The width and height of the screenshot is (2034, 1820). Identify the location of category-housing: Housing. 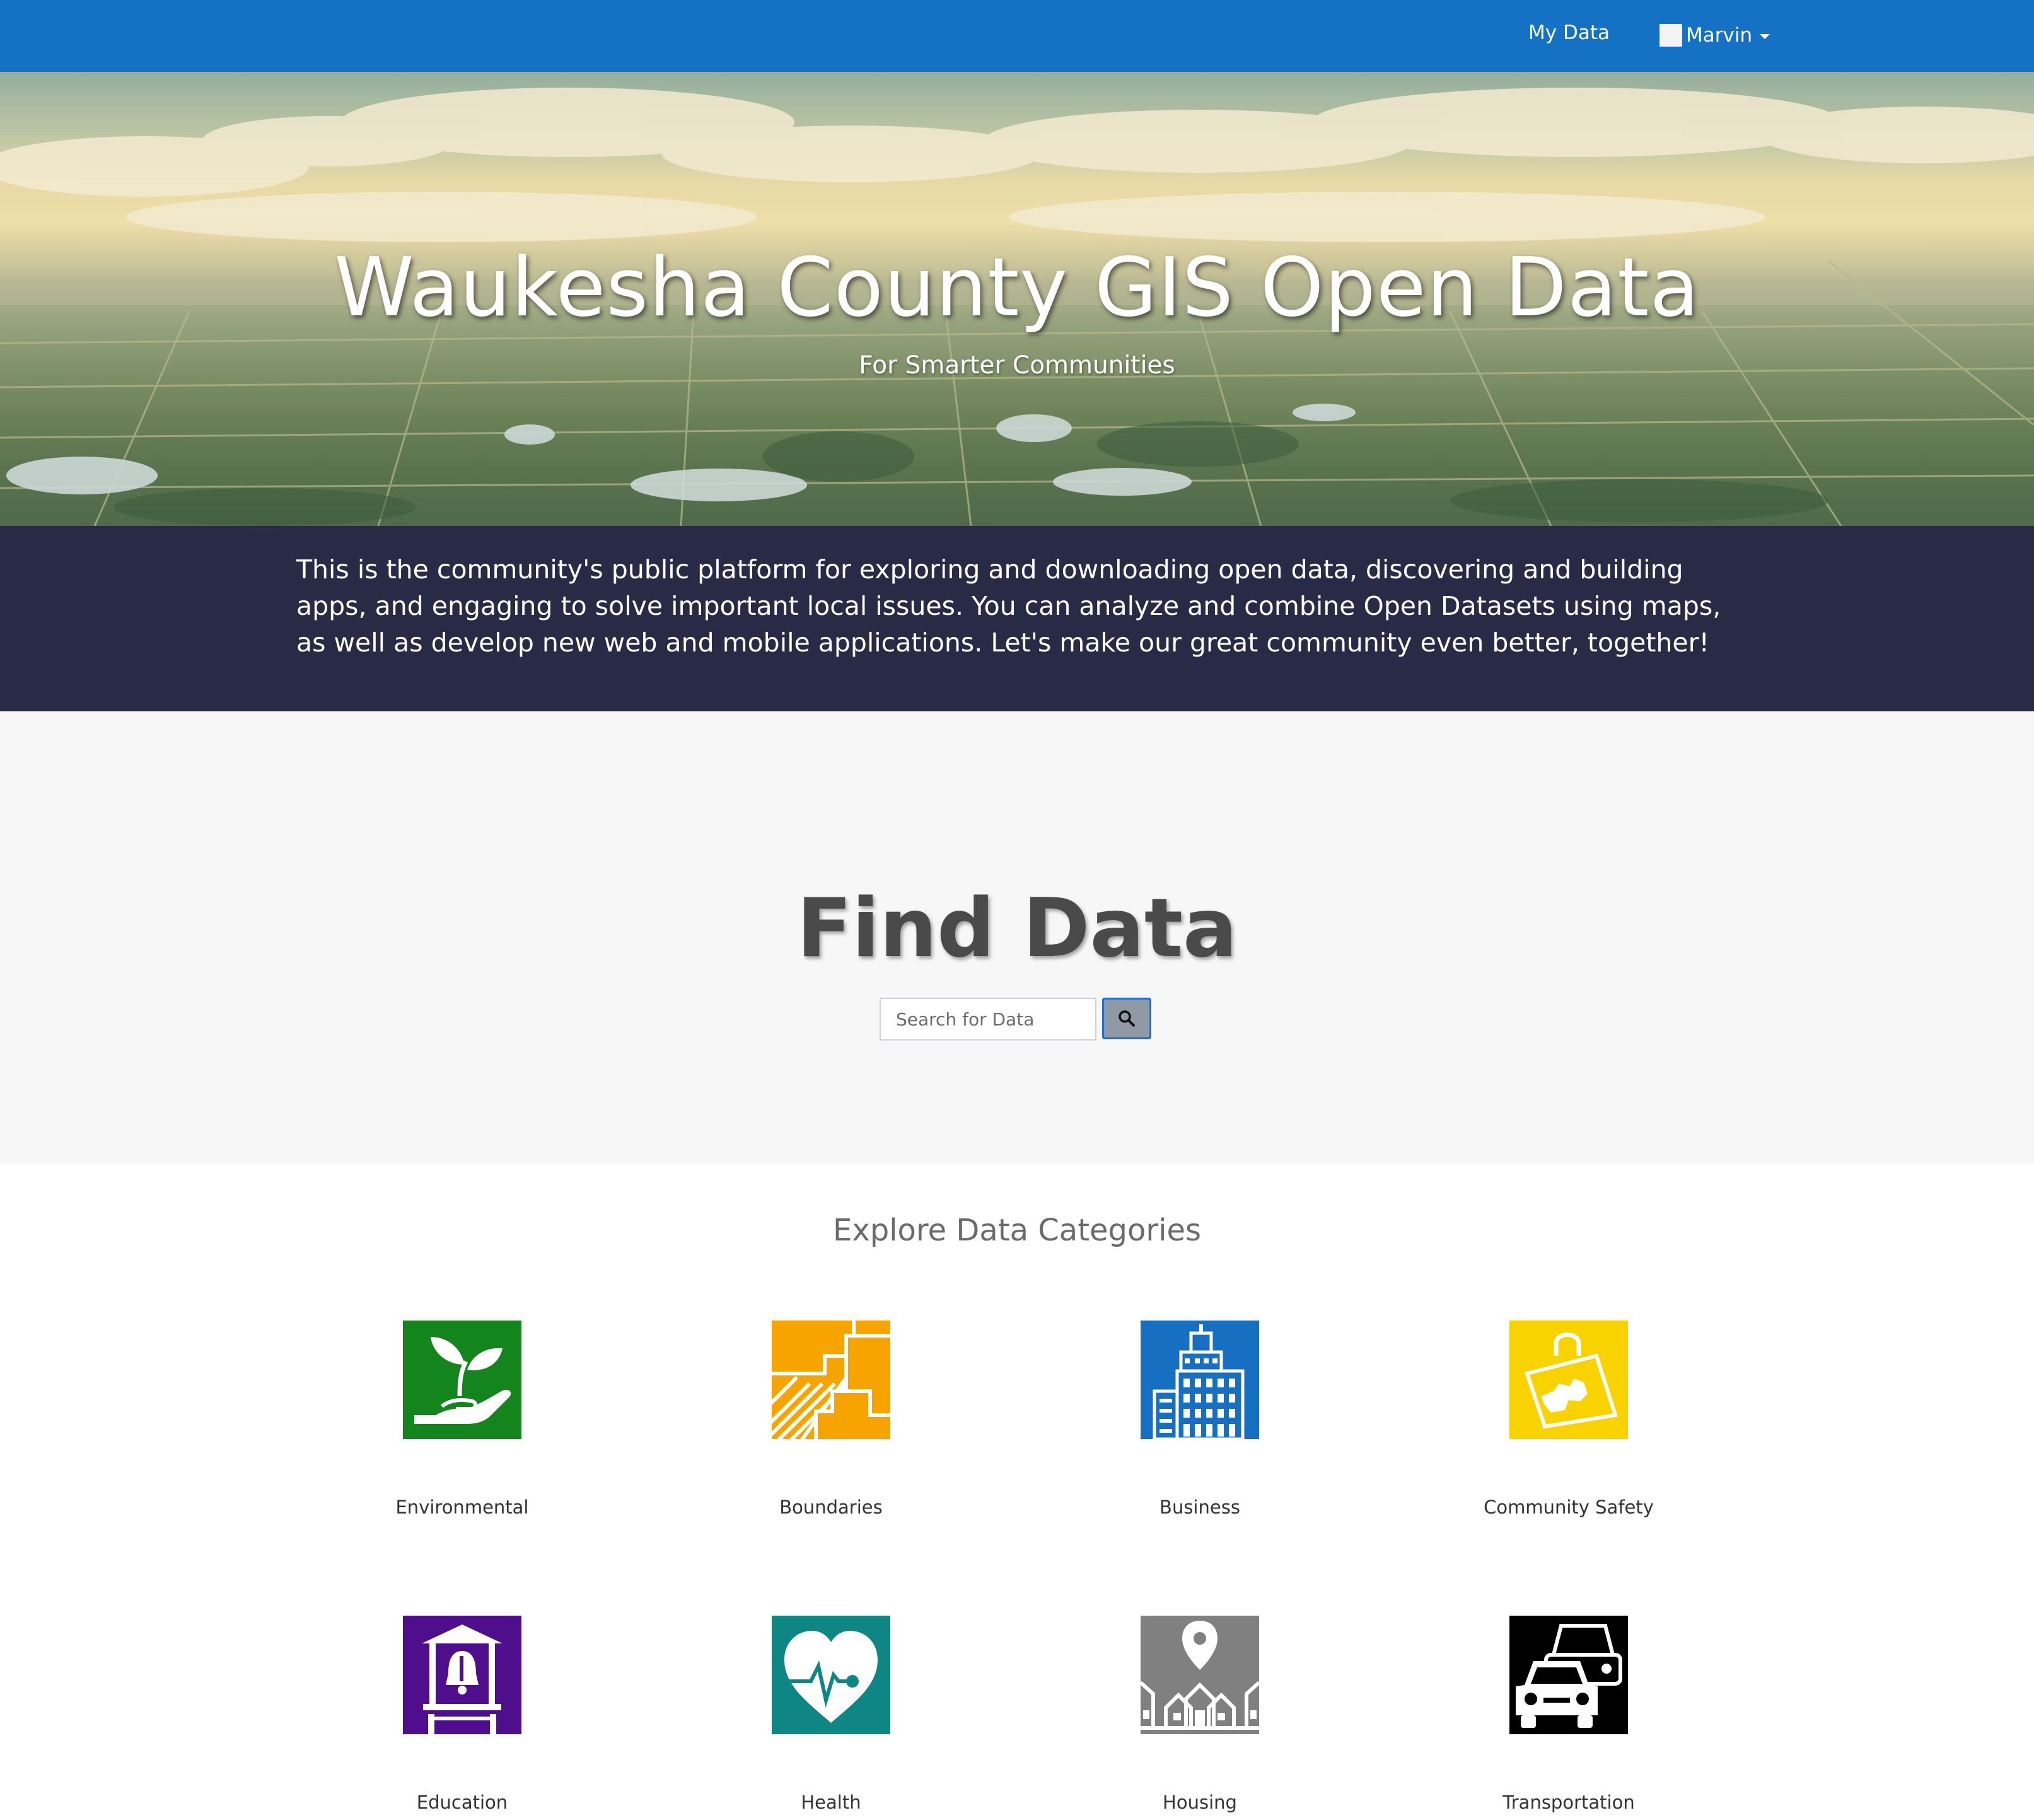
(1199, 1715).